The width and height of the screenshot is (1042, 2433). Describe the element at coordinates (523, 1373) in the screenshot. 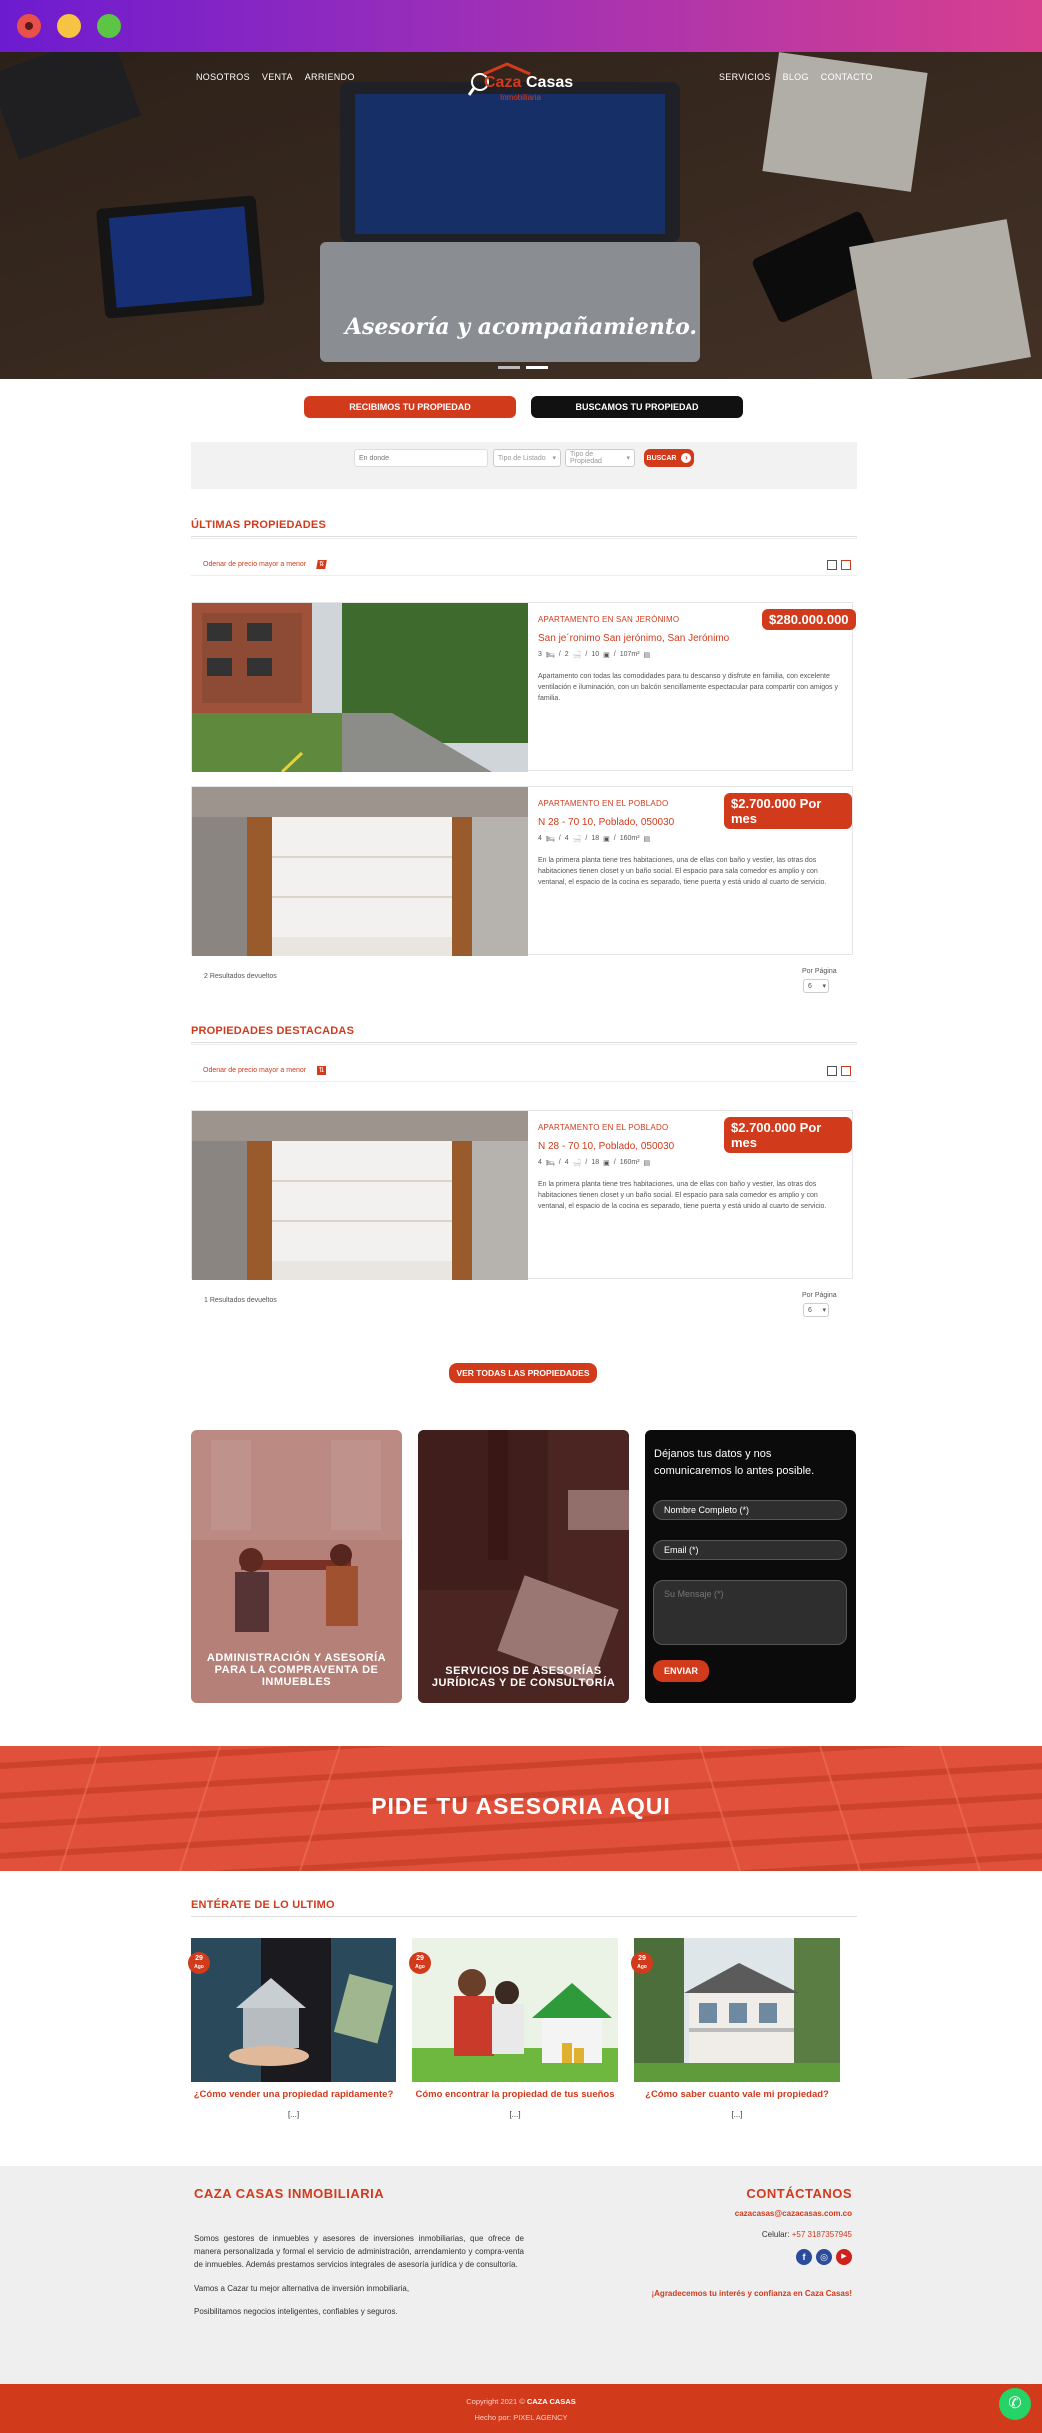

I see `see-all-properties-button: VER TODAS LAS PROPIEDADES` at that location.